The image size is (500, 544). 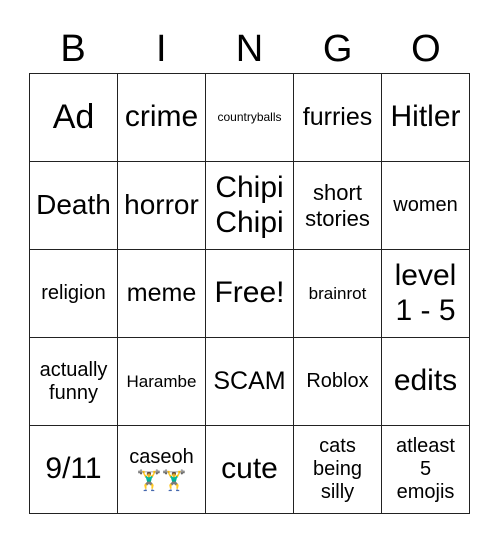 I want to click on cell-label: actually funny, so click(x=73, y=381).